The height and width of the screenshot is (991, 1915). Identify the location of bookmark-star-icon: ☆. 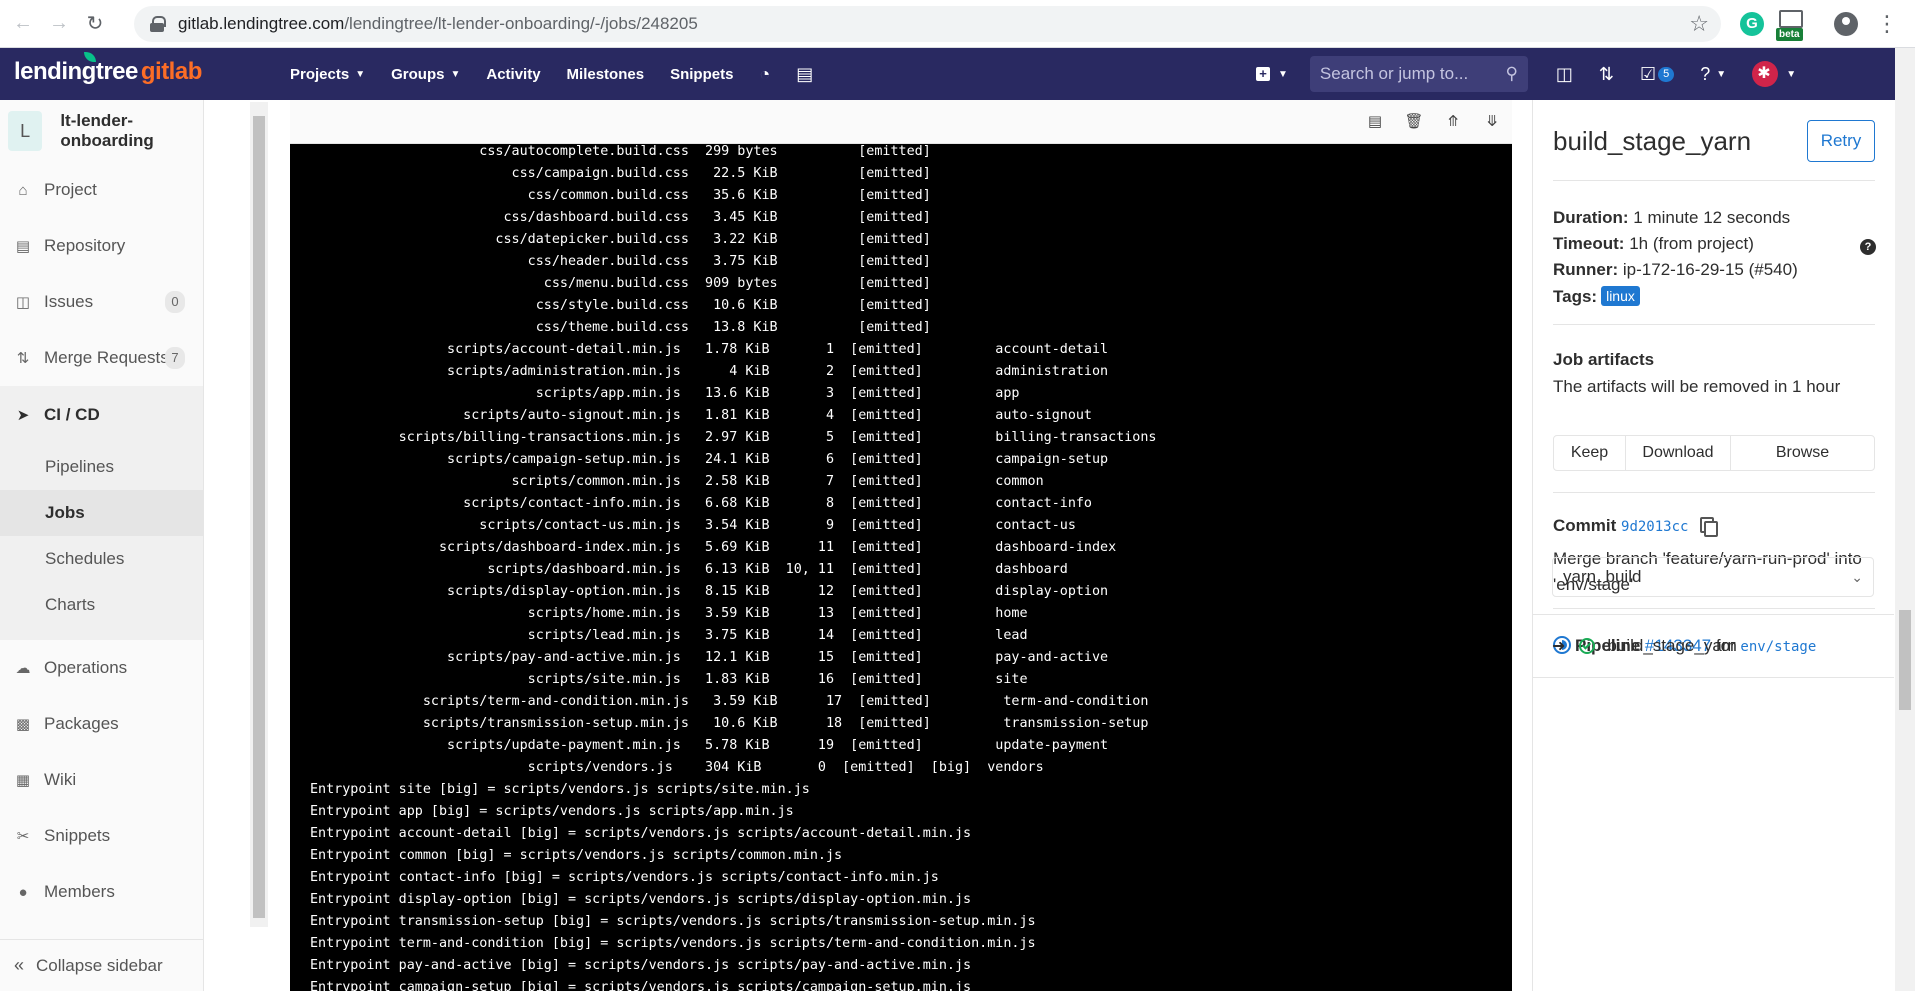
(1699, 24).